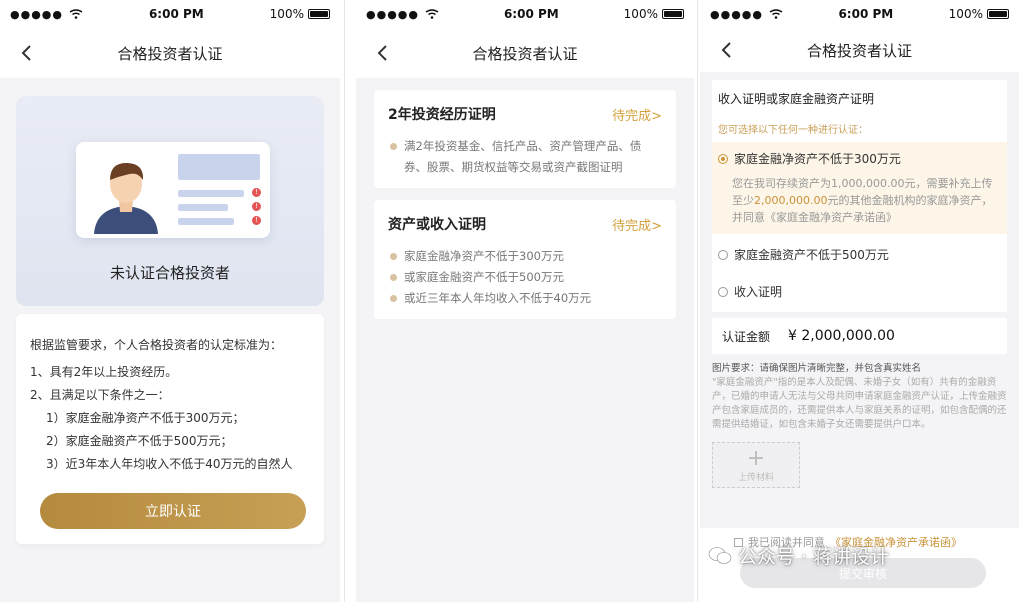 This screenshot has height=602, width=1019. Describe the element at coordinates (173, 511) in the screenshot. I see `start-verification-button: 立即认证` at that location.